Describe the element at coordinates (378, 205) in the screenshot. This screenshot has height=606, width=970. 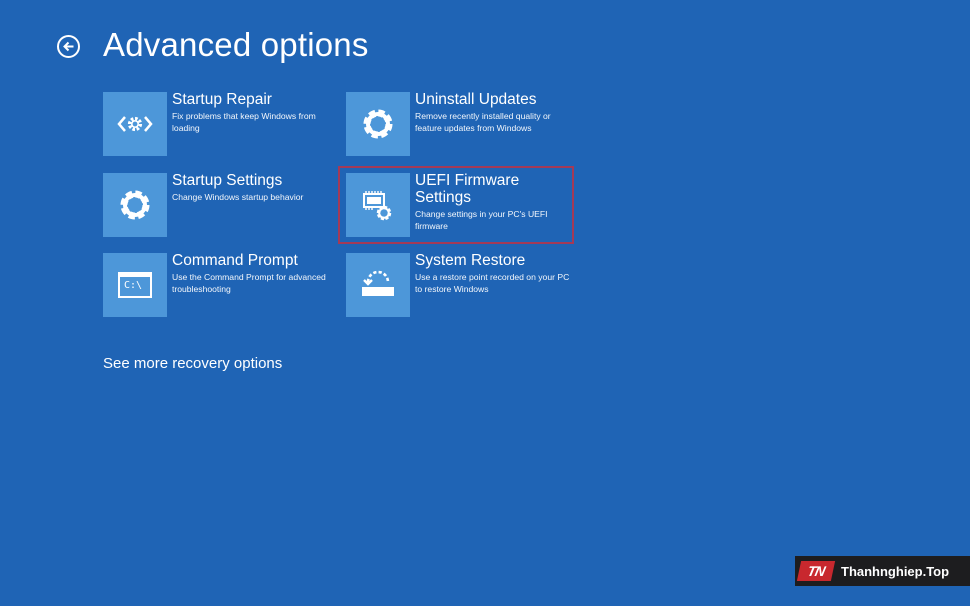
I see `firmware-chip-gear-icon` at that location.